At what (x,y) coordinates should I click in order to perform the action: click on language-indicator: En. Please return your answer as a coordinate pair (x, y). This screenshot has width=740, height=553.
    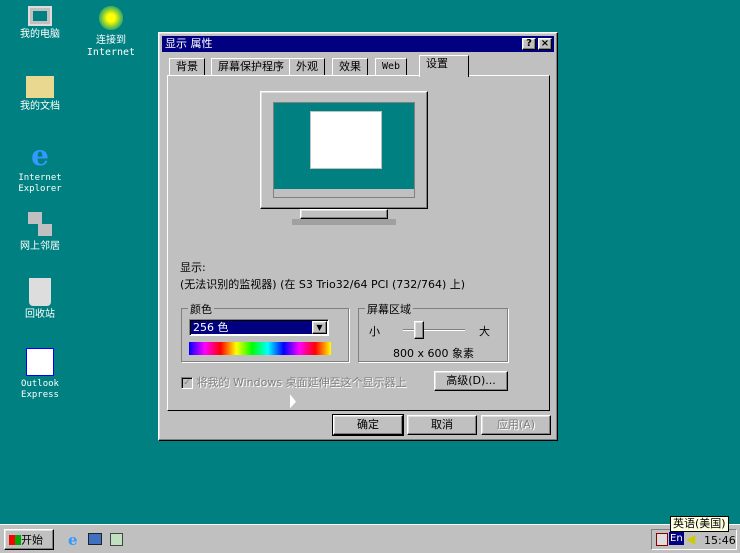
    Looking at the image, I should click on (676, 538).